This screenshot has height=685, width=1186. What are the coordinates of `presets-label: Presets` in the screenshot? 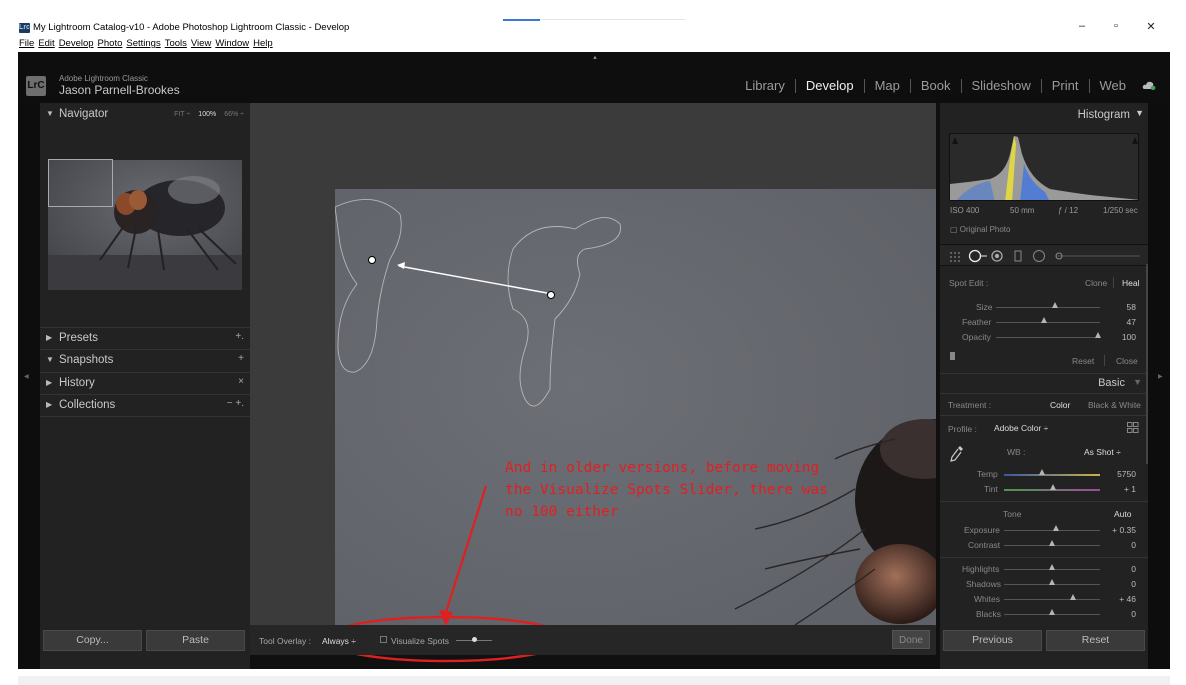 It's located at (78, 338).